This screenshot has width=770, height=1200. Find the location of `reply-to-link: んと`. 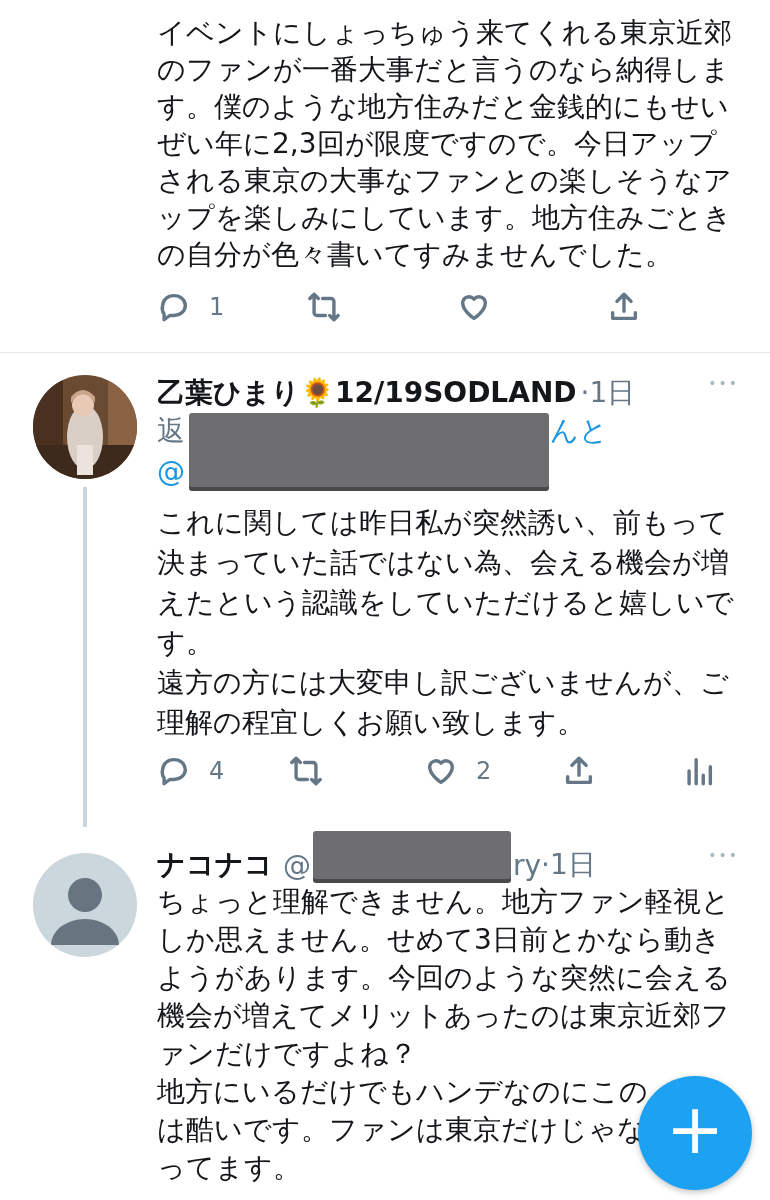

reply-to-link: んと is located at coordinates (579, 431).